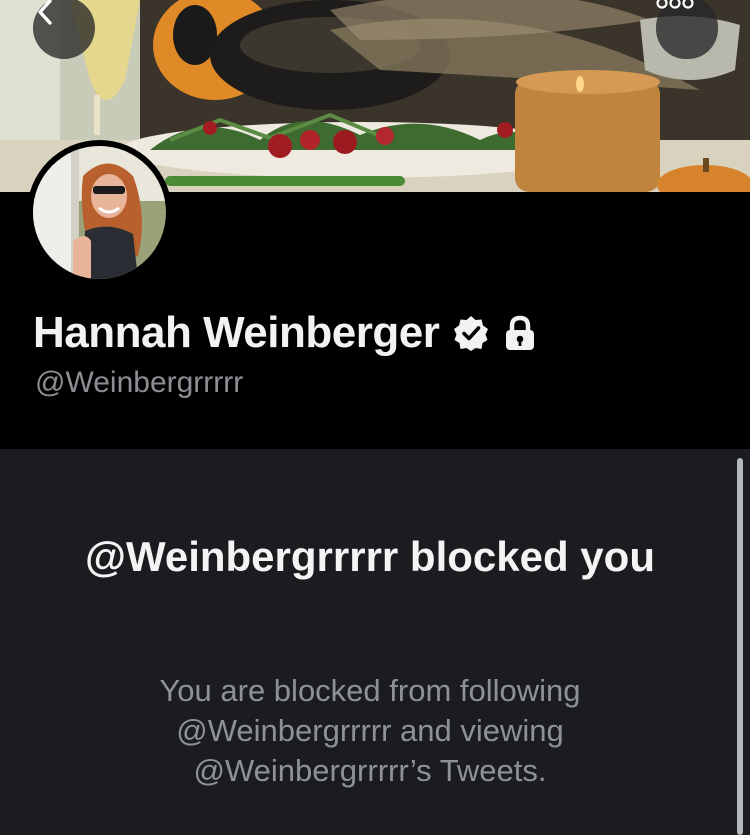 This screenshot has height=835, width=750. I want to click on avatar-image, so click(99, 212).